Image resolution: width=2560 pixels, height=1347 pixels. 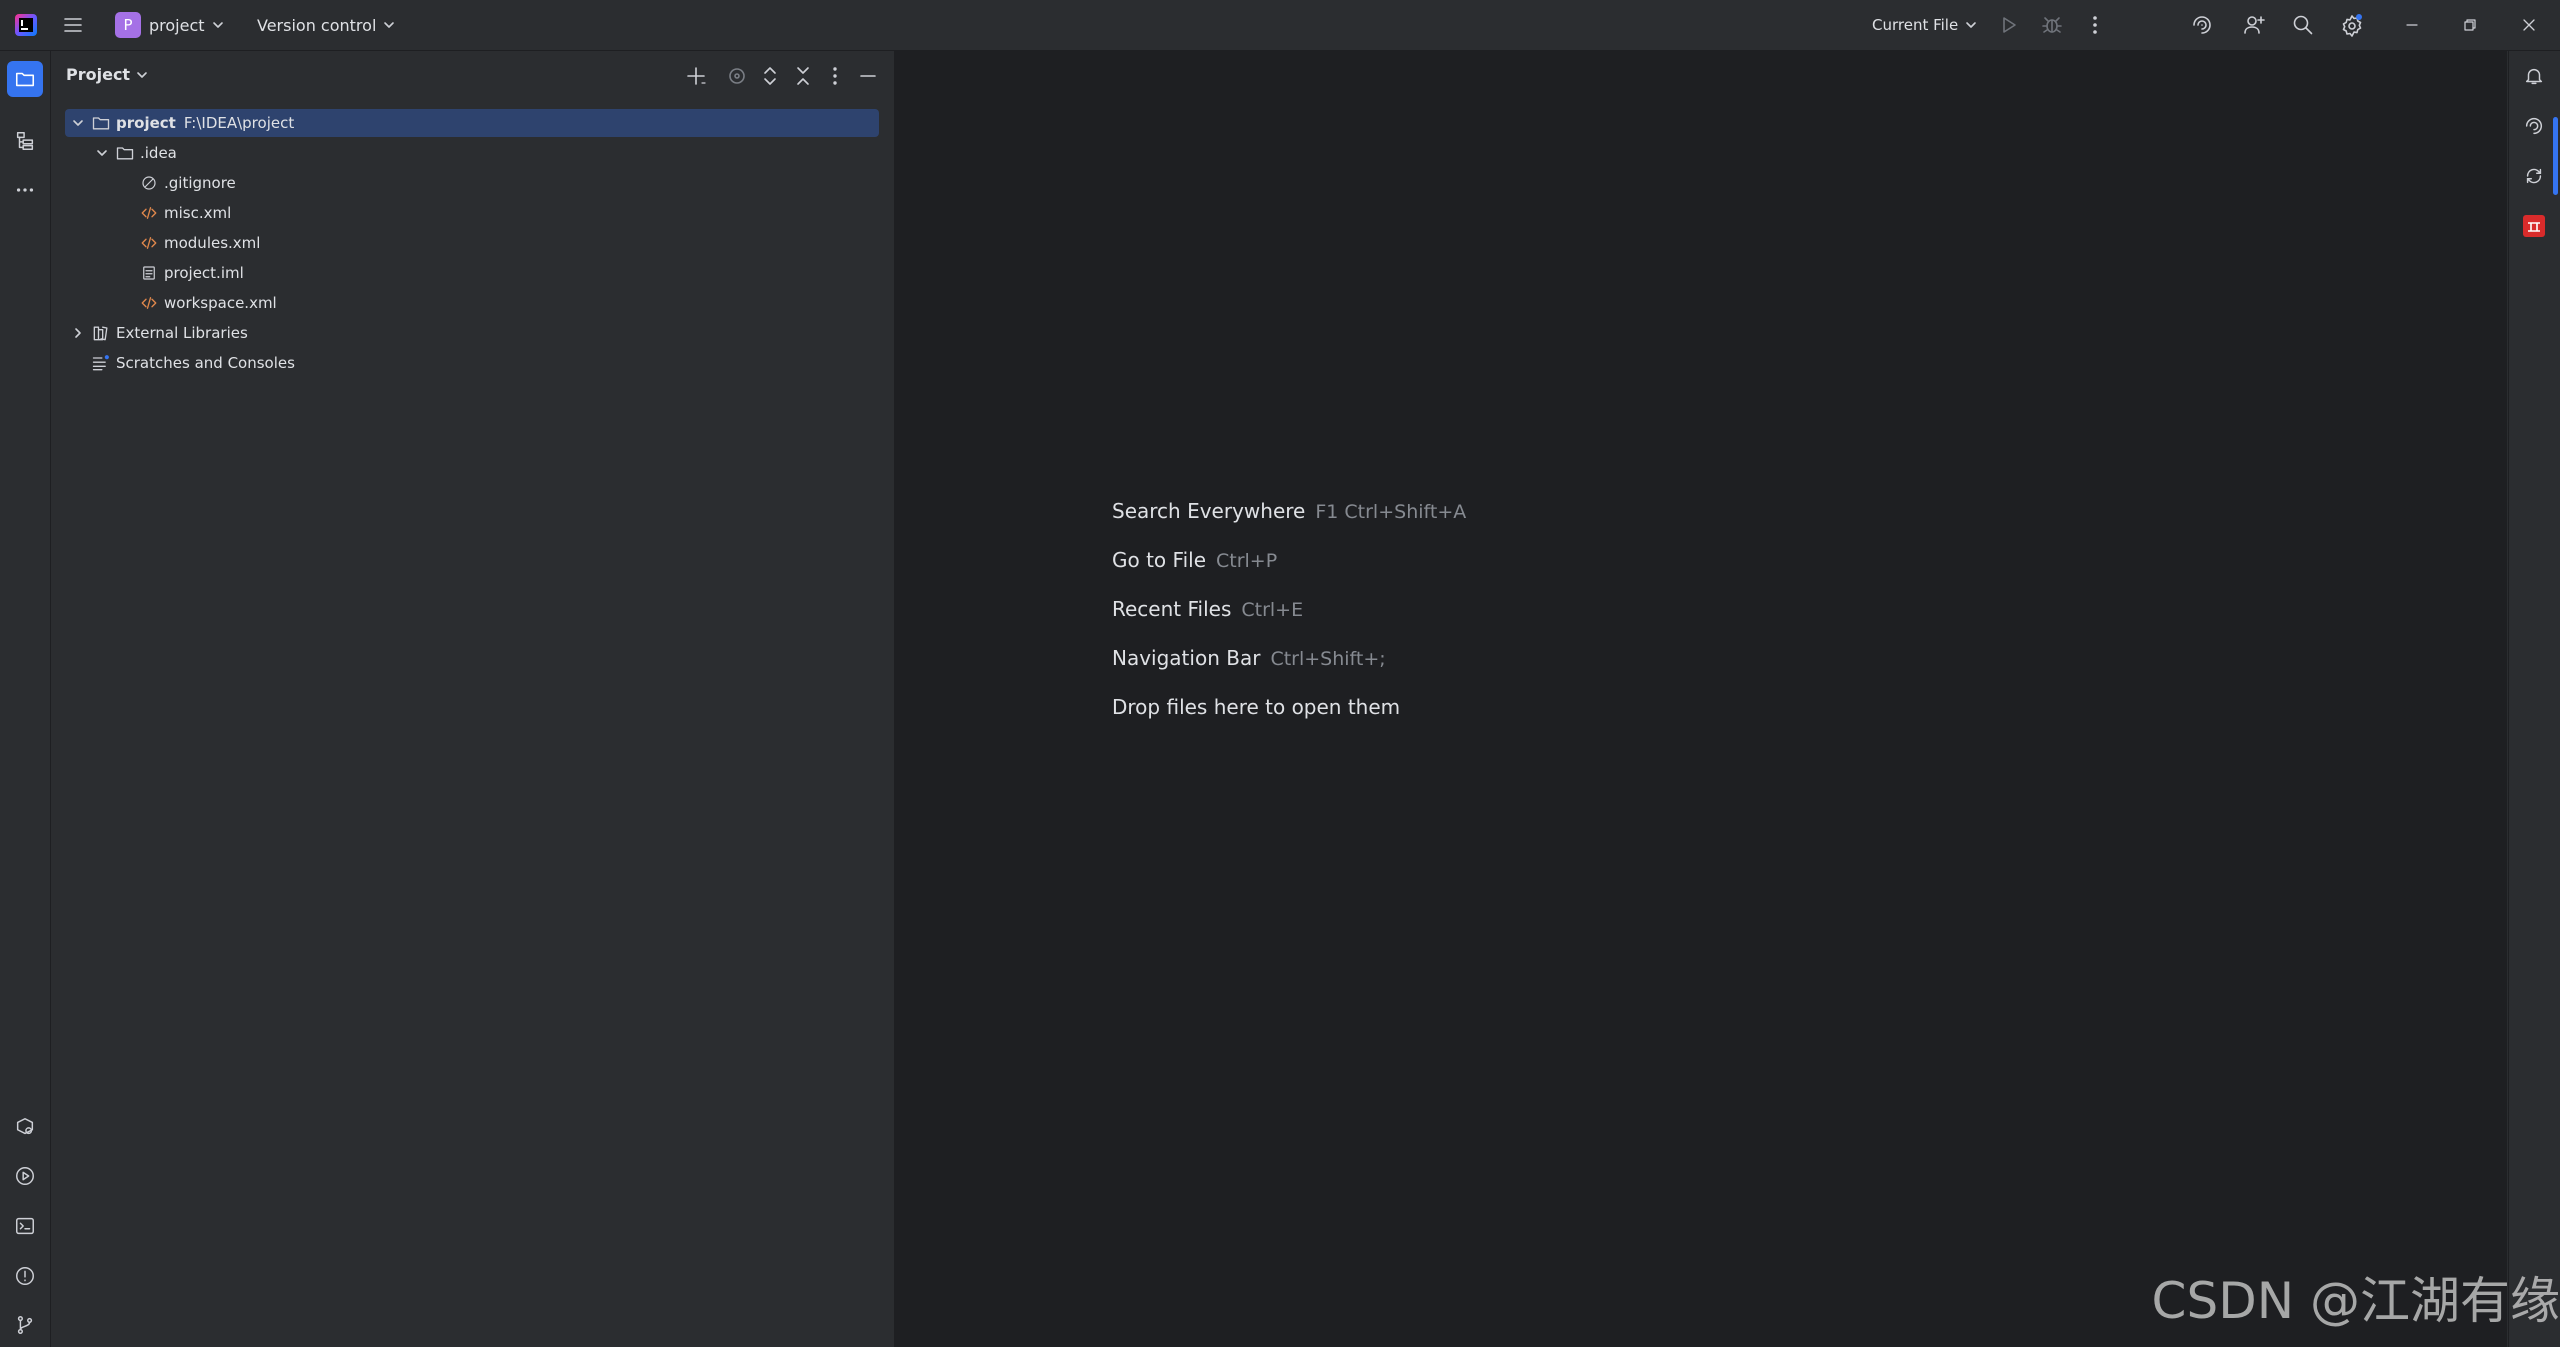 What do you see at coordinates (509, 183) in the screenshot?
I see `tree-item-gitignore: .gitignore` at bounding box center [509, 183].